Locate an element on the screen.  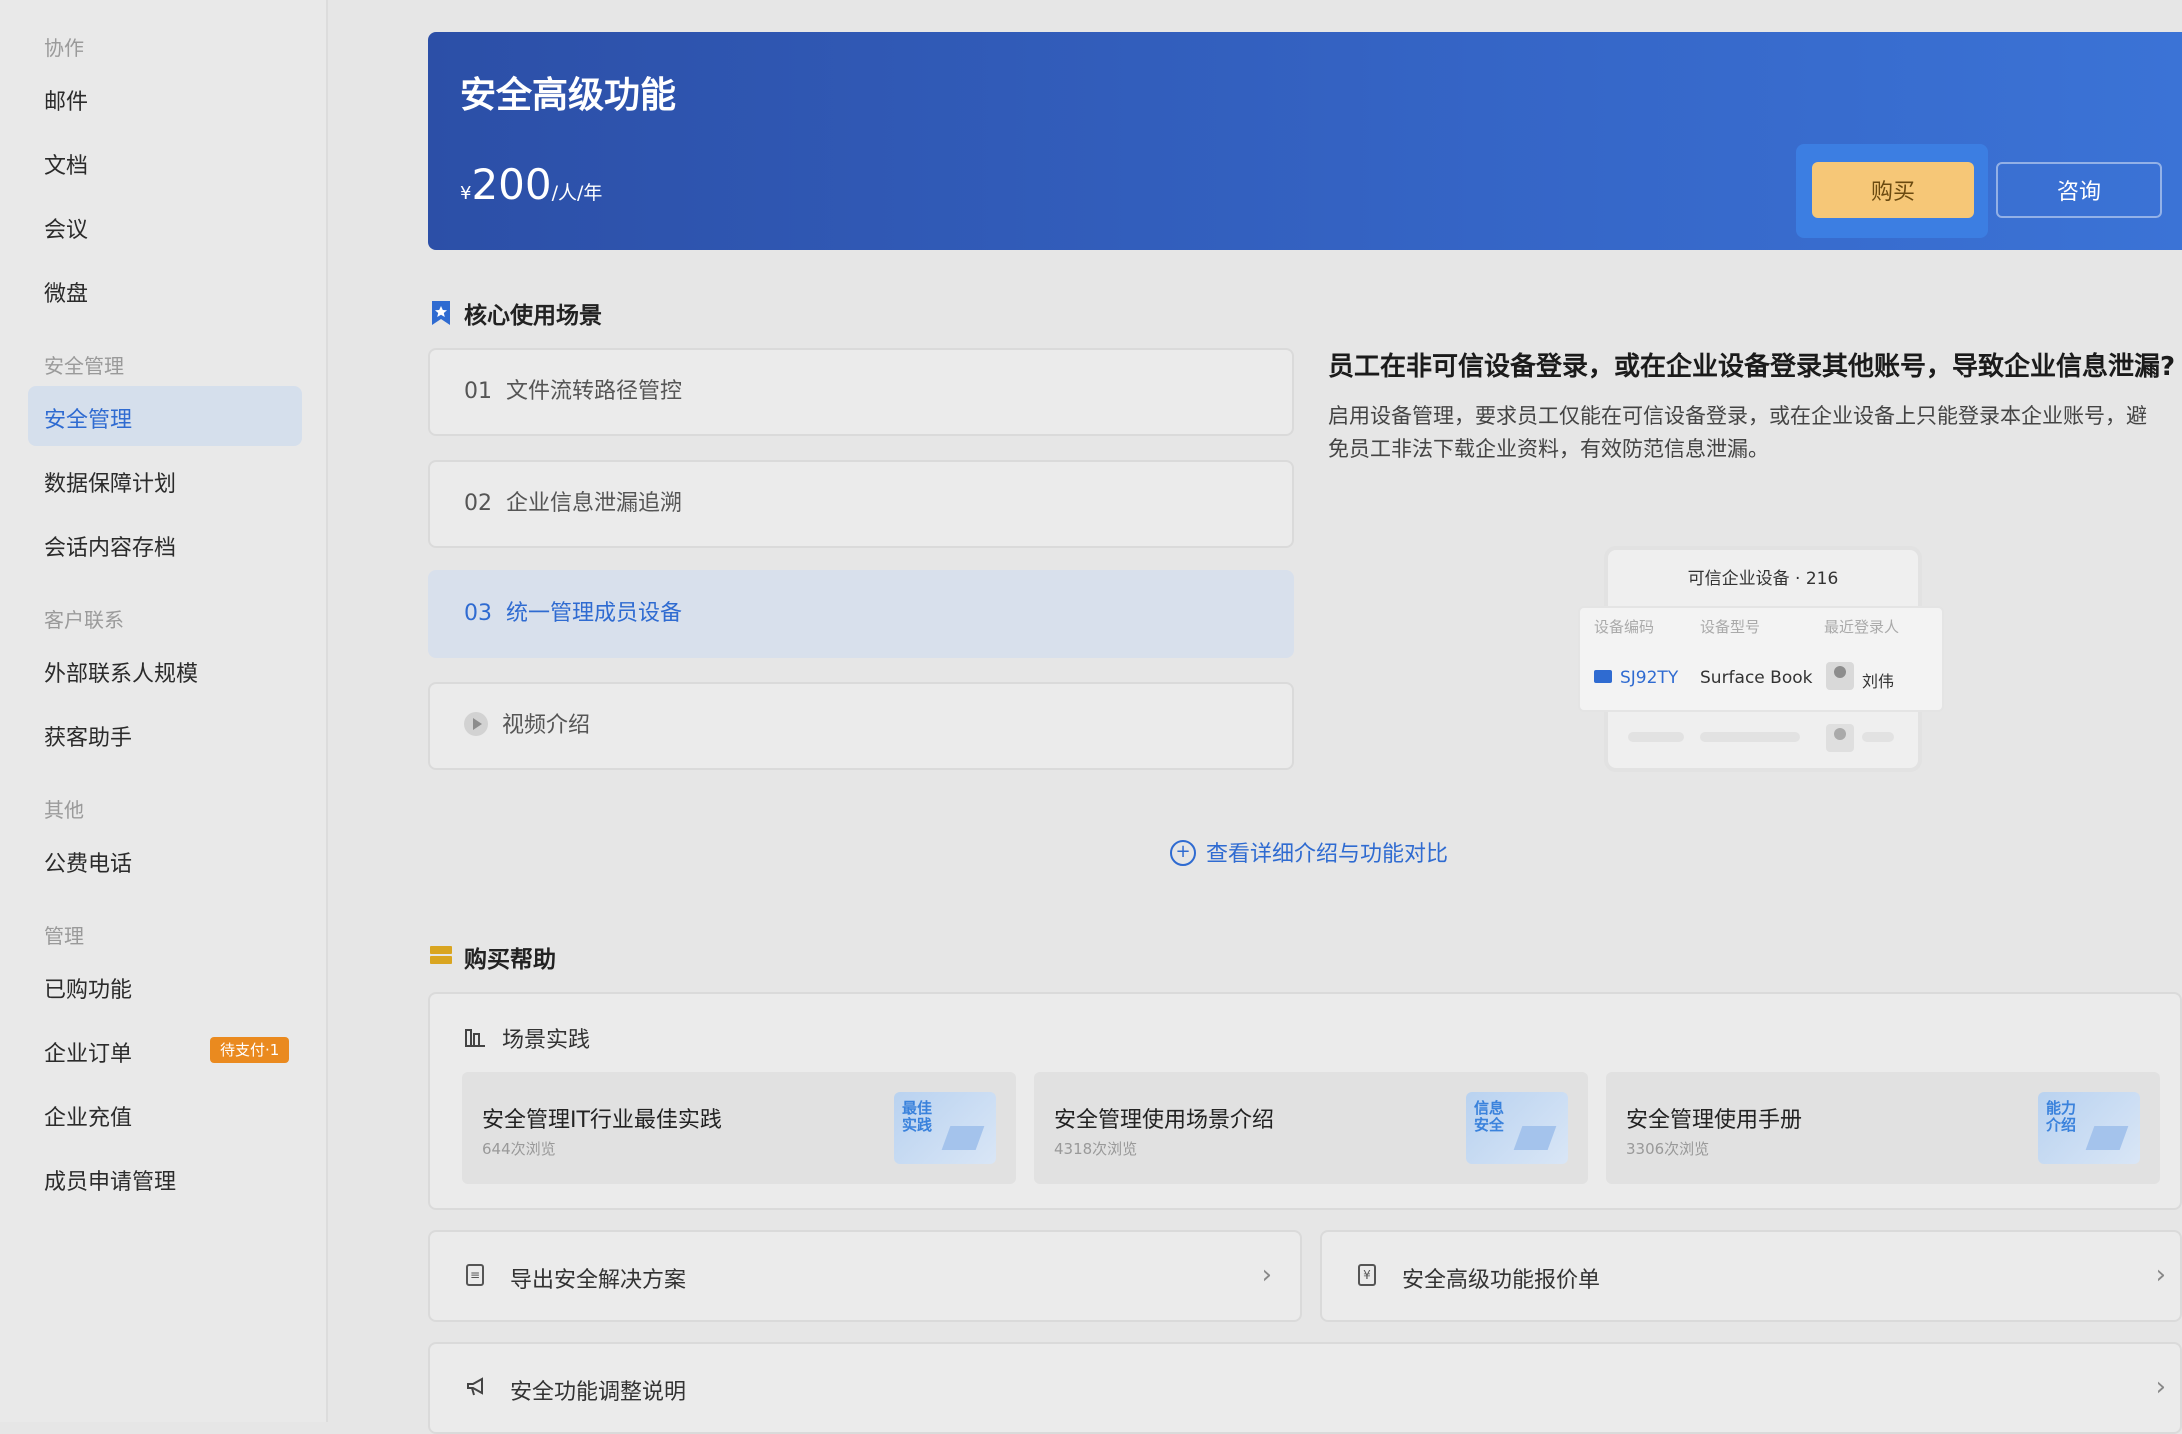
practice-card-image: 能力介绍 is located at coordinates (2089, 1128).